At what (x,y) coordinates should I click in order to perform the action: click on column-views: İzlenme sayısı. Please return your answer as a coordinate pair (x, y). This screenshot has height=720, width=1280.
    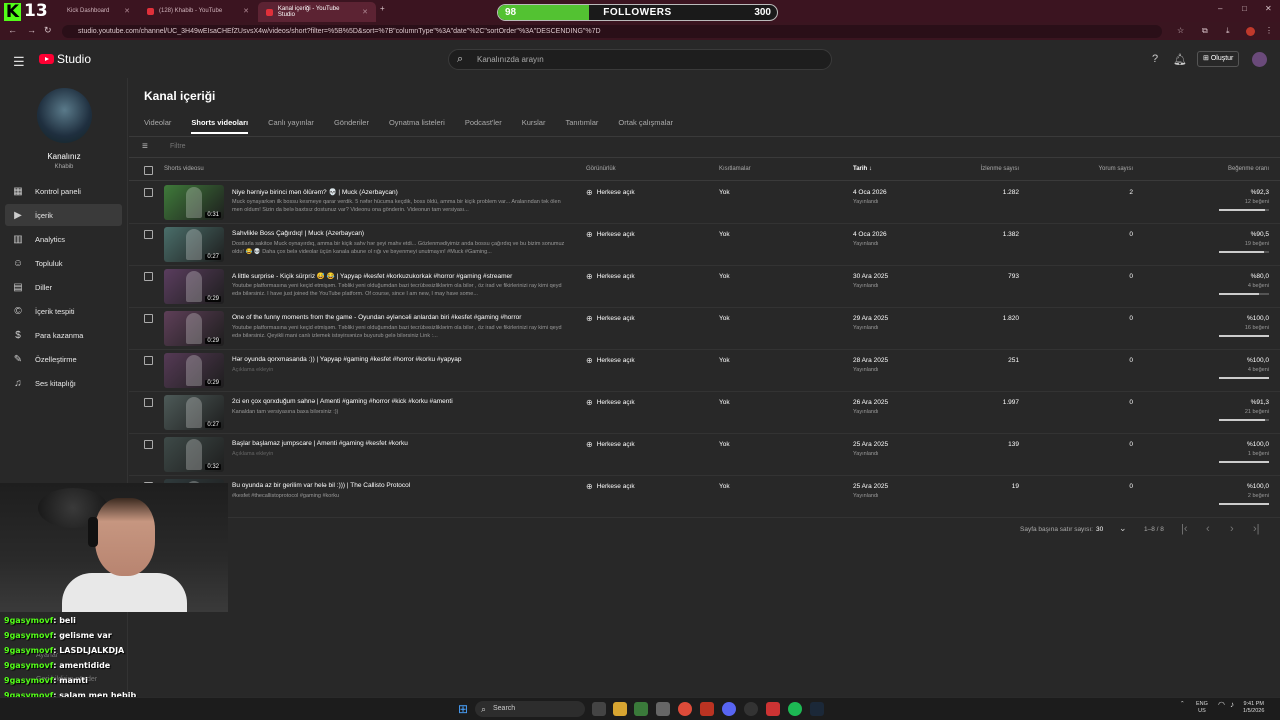
    Looking at the image, I should click on (1000, 169).